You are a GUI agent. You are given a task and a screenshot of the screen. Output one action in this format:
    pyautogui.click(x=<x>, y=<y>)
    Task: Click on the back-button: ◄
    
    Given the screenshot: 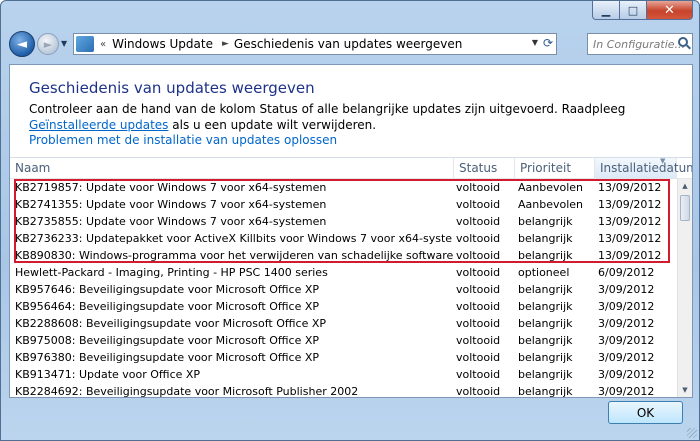 What is the action you would take?
    pyautogui.click(x=22, y=44)
    